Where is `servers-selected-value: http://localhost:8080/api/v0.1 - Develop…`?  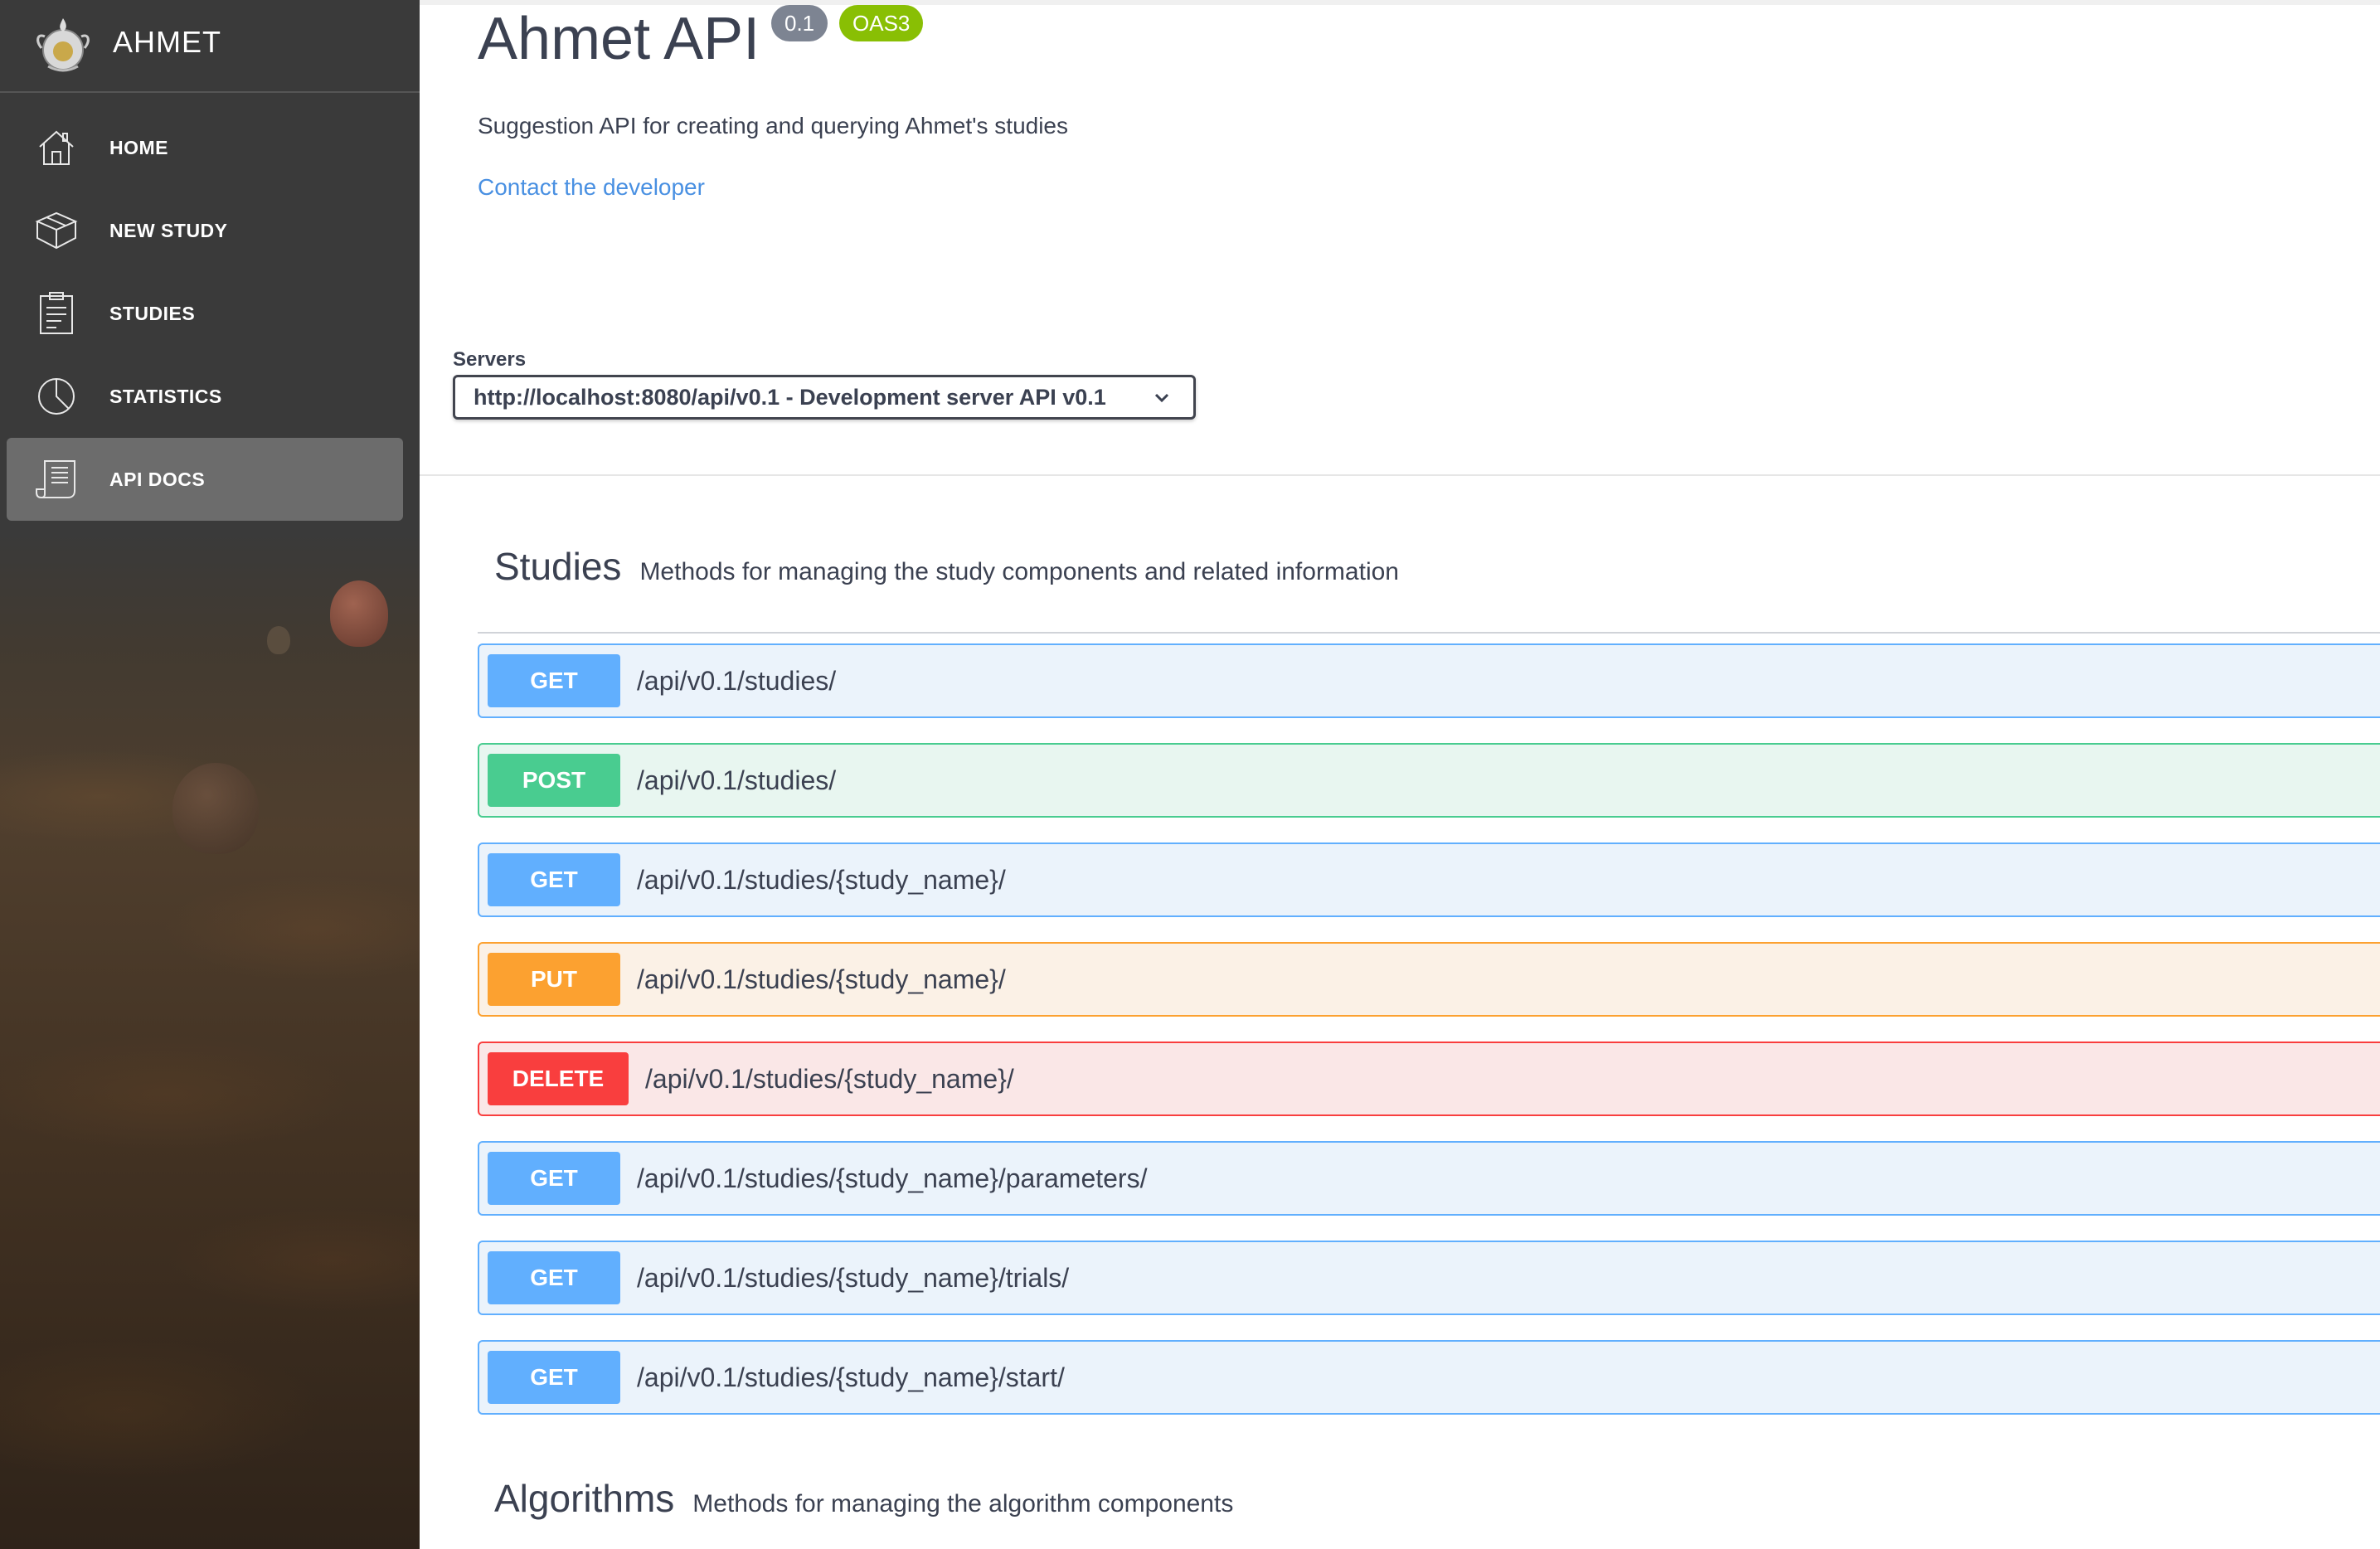
servers-selected-value: http://localhost:8080/api/v0.1 - Develop… is located at coordinates (790, 397).